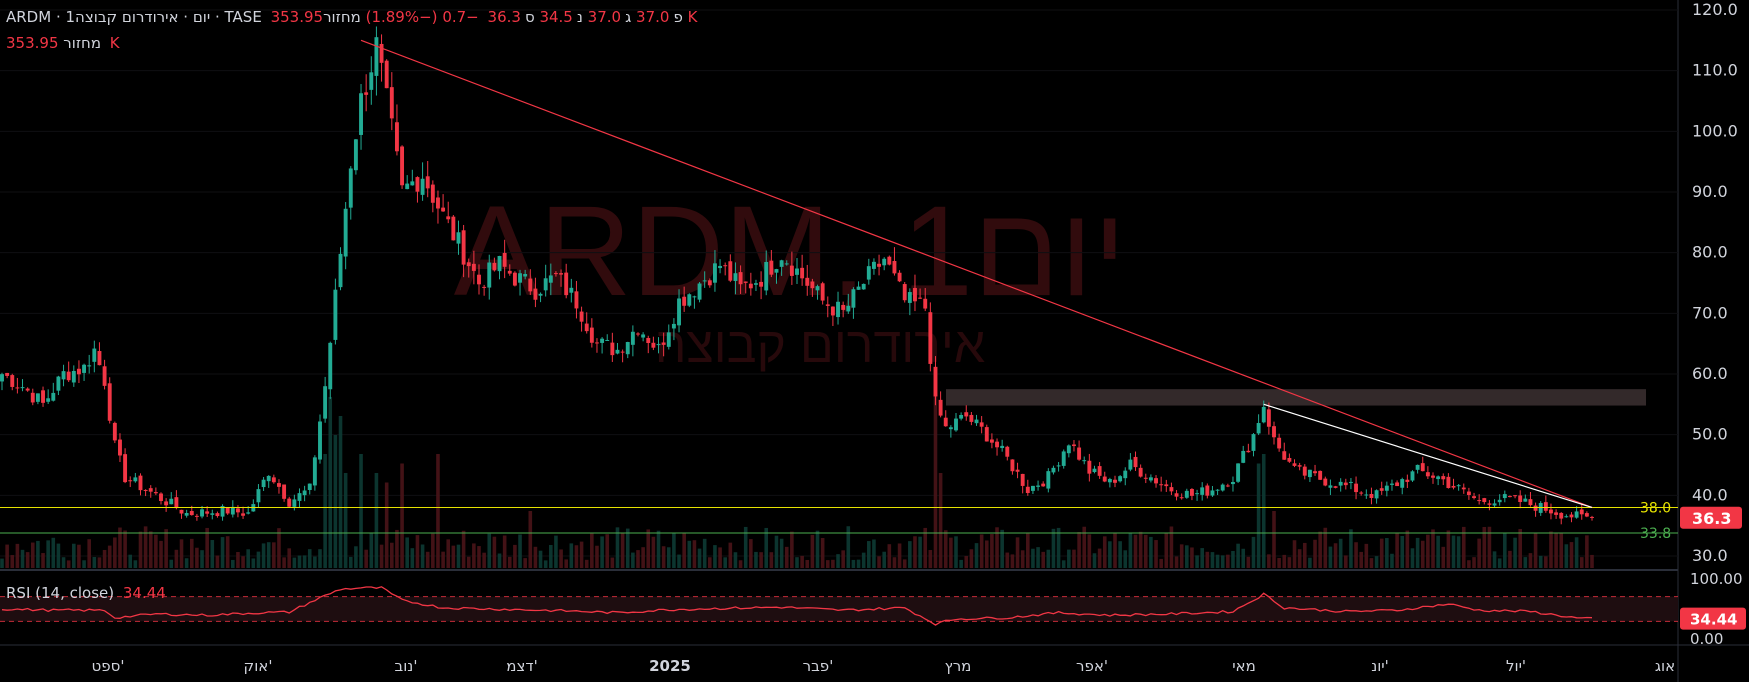 Image resolution: width=1749 pixels, height=682 pixels. What do you see at coordinates (144, 593) in the screenshot?
I see `rsi-legend-value: 34.44` at bounding box center [144, 593].